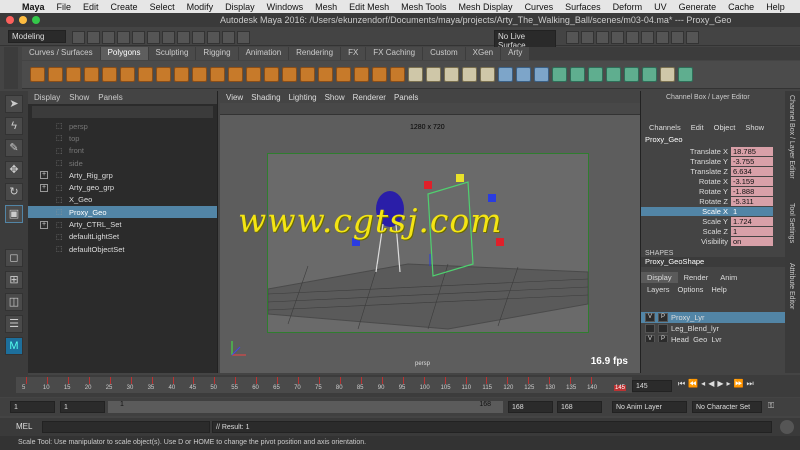  Describe the element at coordinates (122, 187) in the screenshot. I see `outliner-item: + ⬚ Arty_geo_grp` at that location.